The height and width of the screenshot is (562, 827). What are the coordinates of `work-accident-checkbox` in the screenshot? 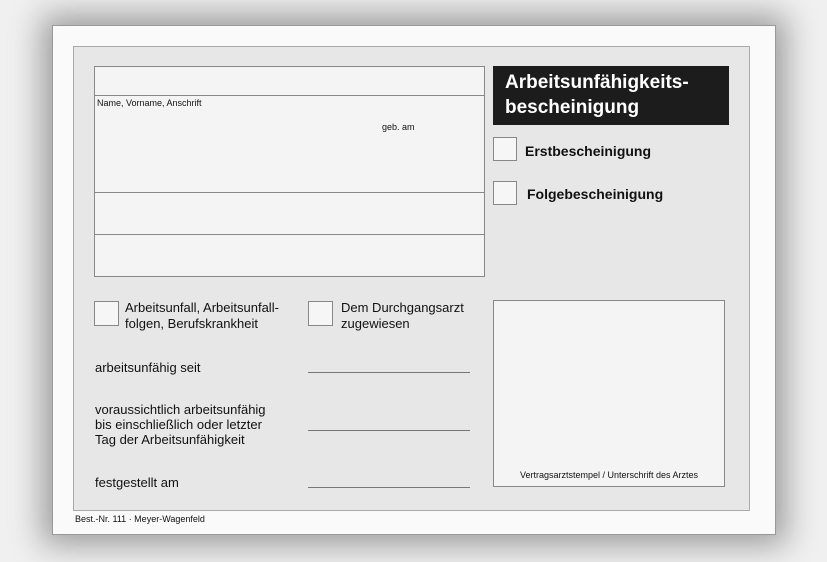 It's located at (106, 313).